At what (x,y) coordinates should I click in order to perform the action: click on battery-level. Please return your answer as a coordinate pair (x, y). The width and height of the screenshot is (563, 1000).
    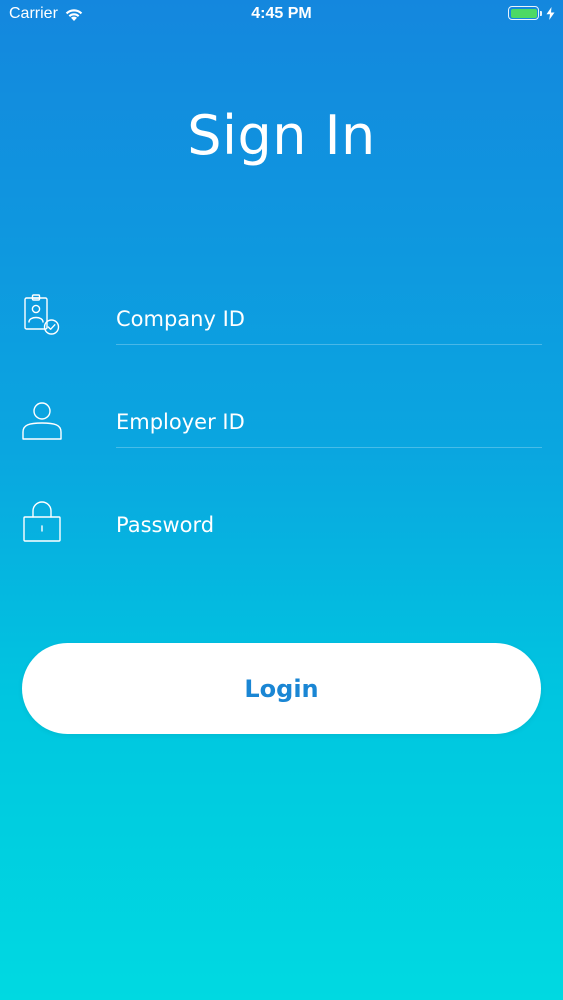
    Looking at the image, I should click on (523, 13).